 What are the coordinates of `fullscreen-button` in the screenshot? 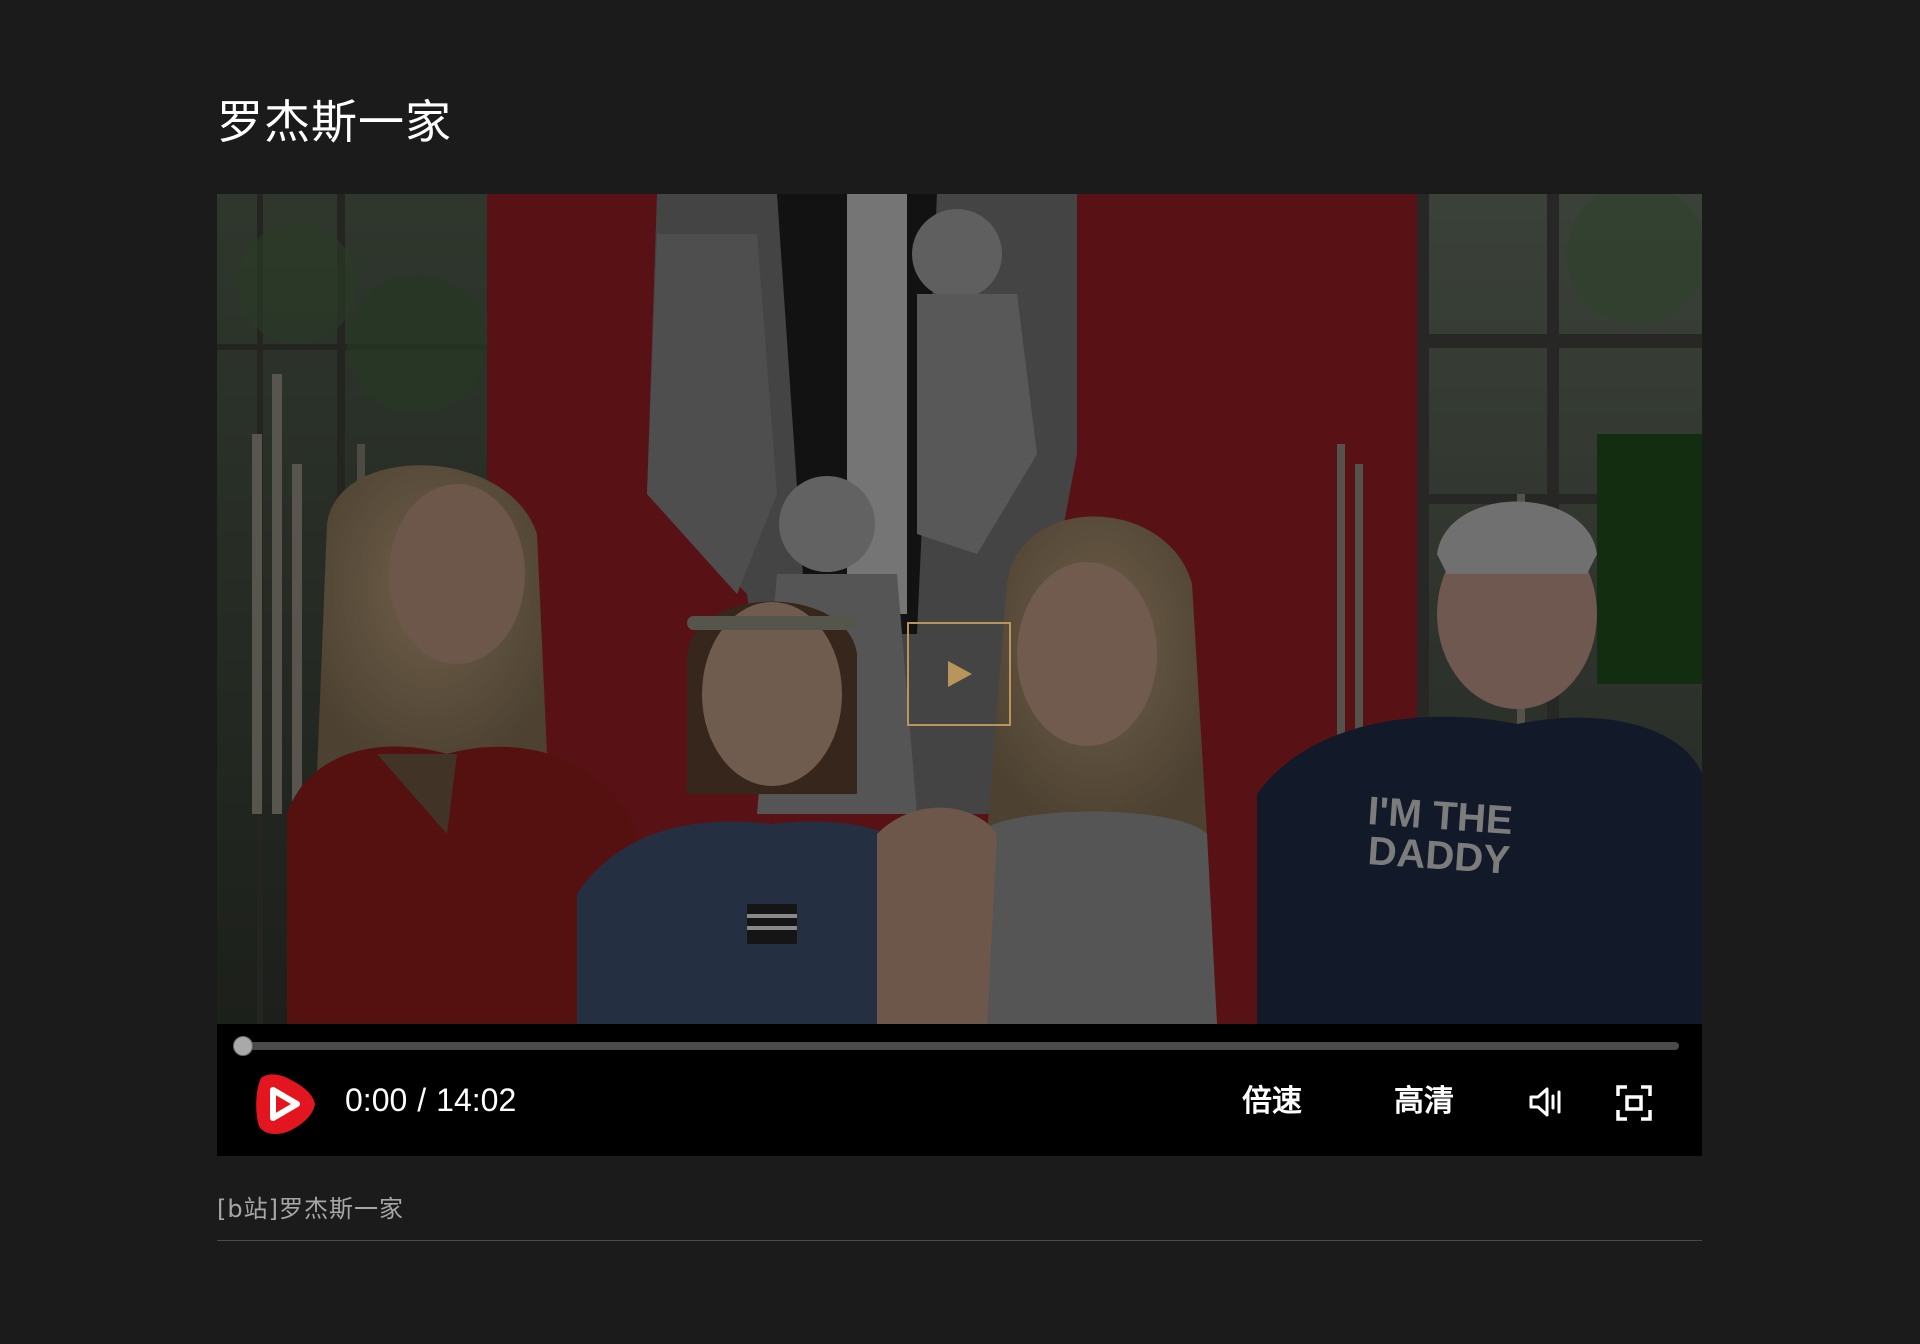 It's located at (1634, 1103).